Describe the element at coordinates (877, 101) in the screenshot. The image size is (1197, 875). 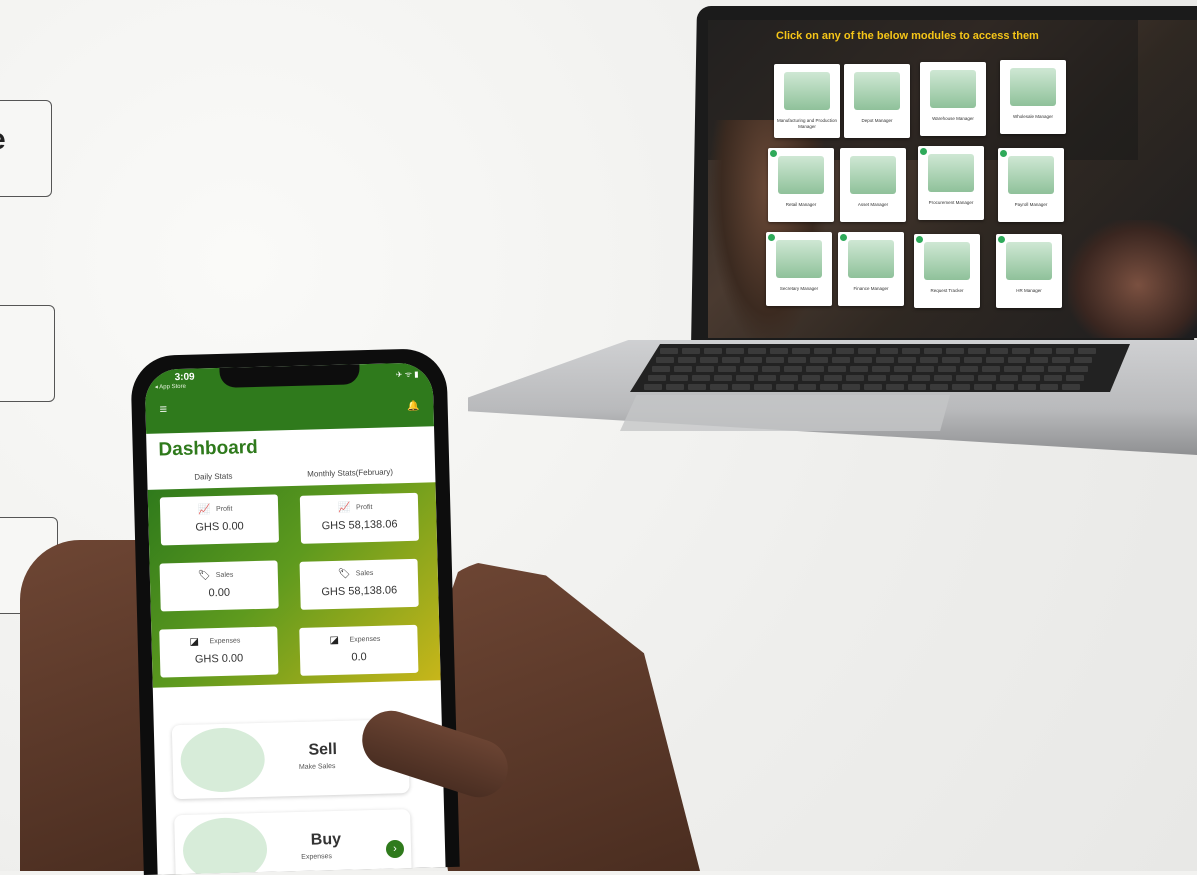
I see `module-card: Depot Manager` at that location.